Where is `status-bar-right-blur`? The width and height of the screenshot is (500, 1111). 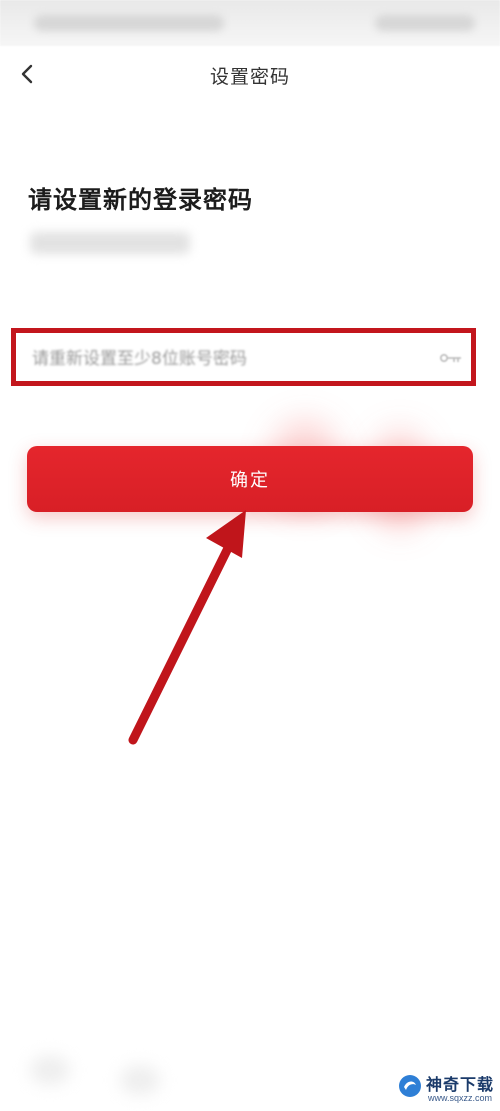
status-bar-right-blur is located at coordinates (425, 23).